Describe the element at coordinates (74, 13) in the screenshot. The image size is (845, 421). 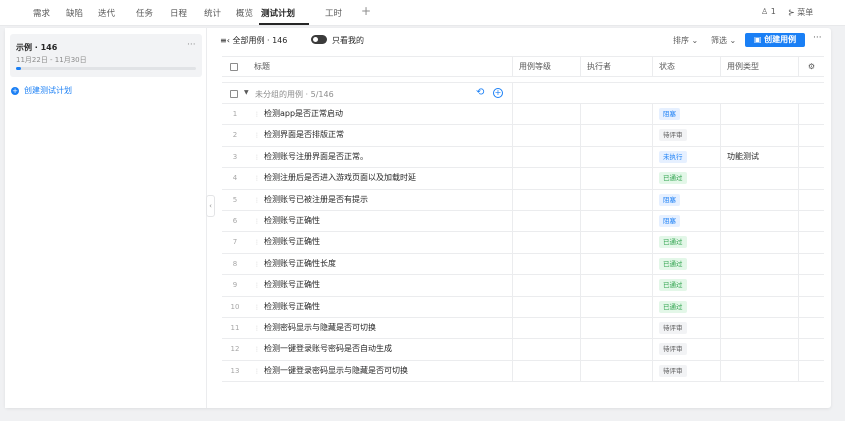
I see `tab-bugs: 缺陷` at that location.